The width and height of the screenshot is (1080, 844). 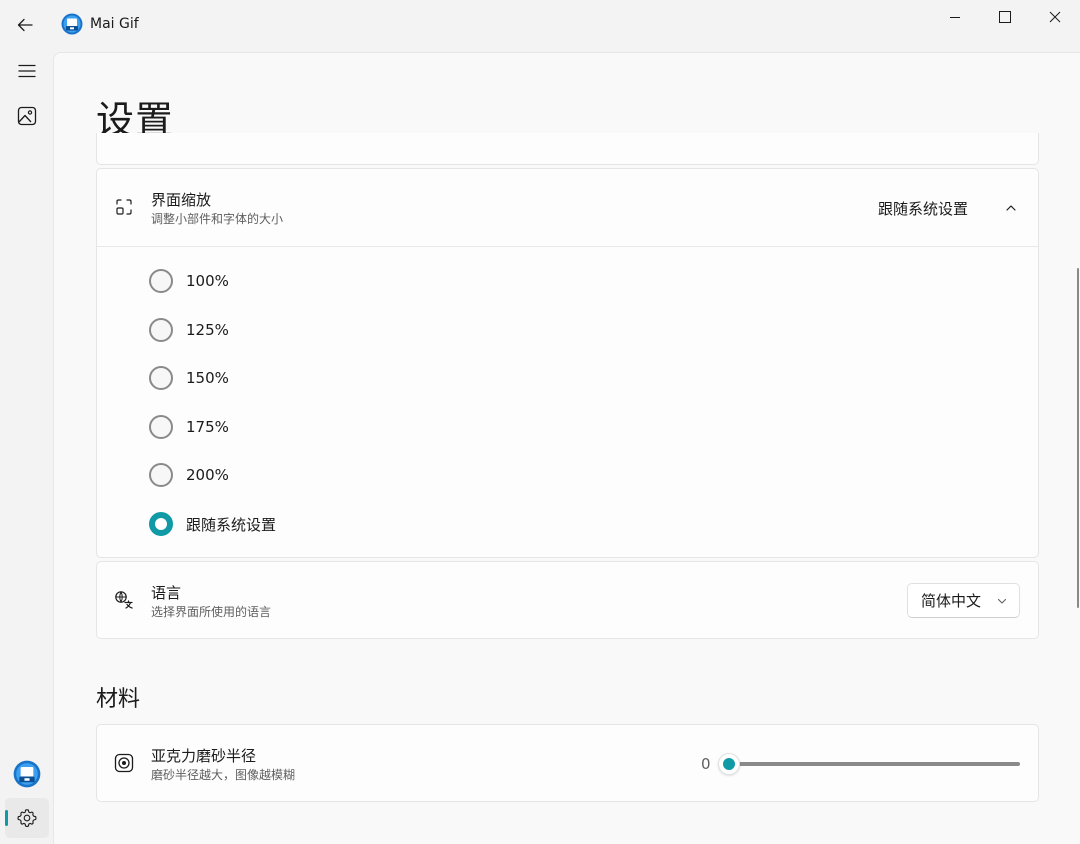 I want to click on acrylic-title: 亚克力磨砂半径, so click(x=204, y=756).